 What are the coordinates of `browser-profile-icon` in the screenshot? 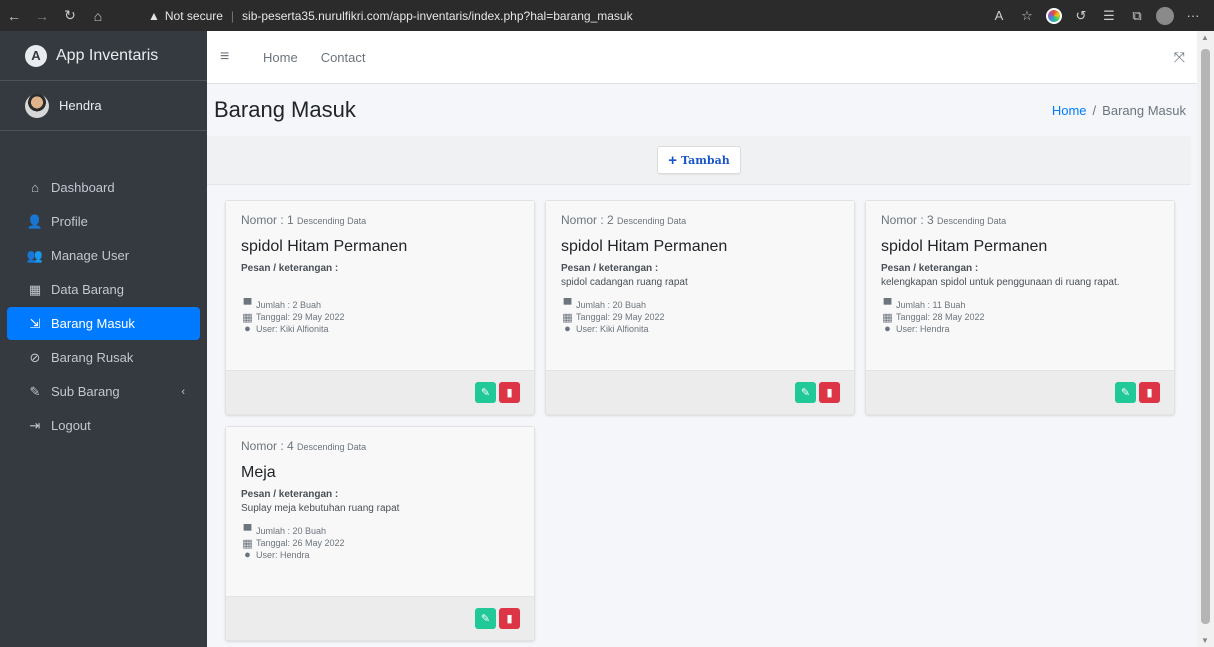 It's located at (1165, 15).